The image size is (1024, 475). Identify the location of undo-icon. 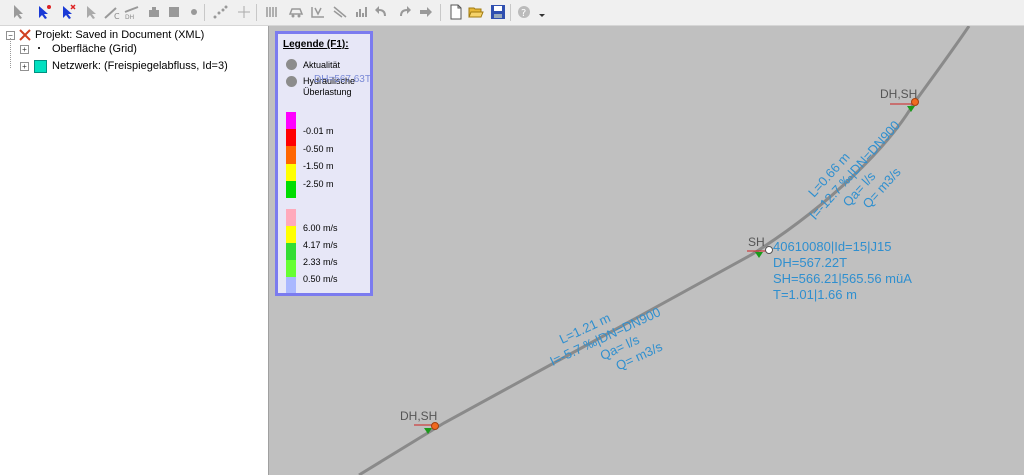
(382, 12).